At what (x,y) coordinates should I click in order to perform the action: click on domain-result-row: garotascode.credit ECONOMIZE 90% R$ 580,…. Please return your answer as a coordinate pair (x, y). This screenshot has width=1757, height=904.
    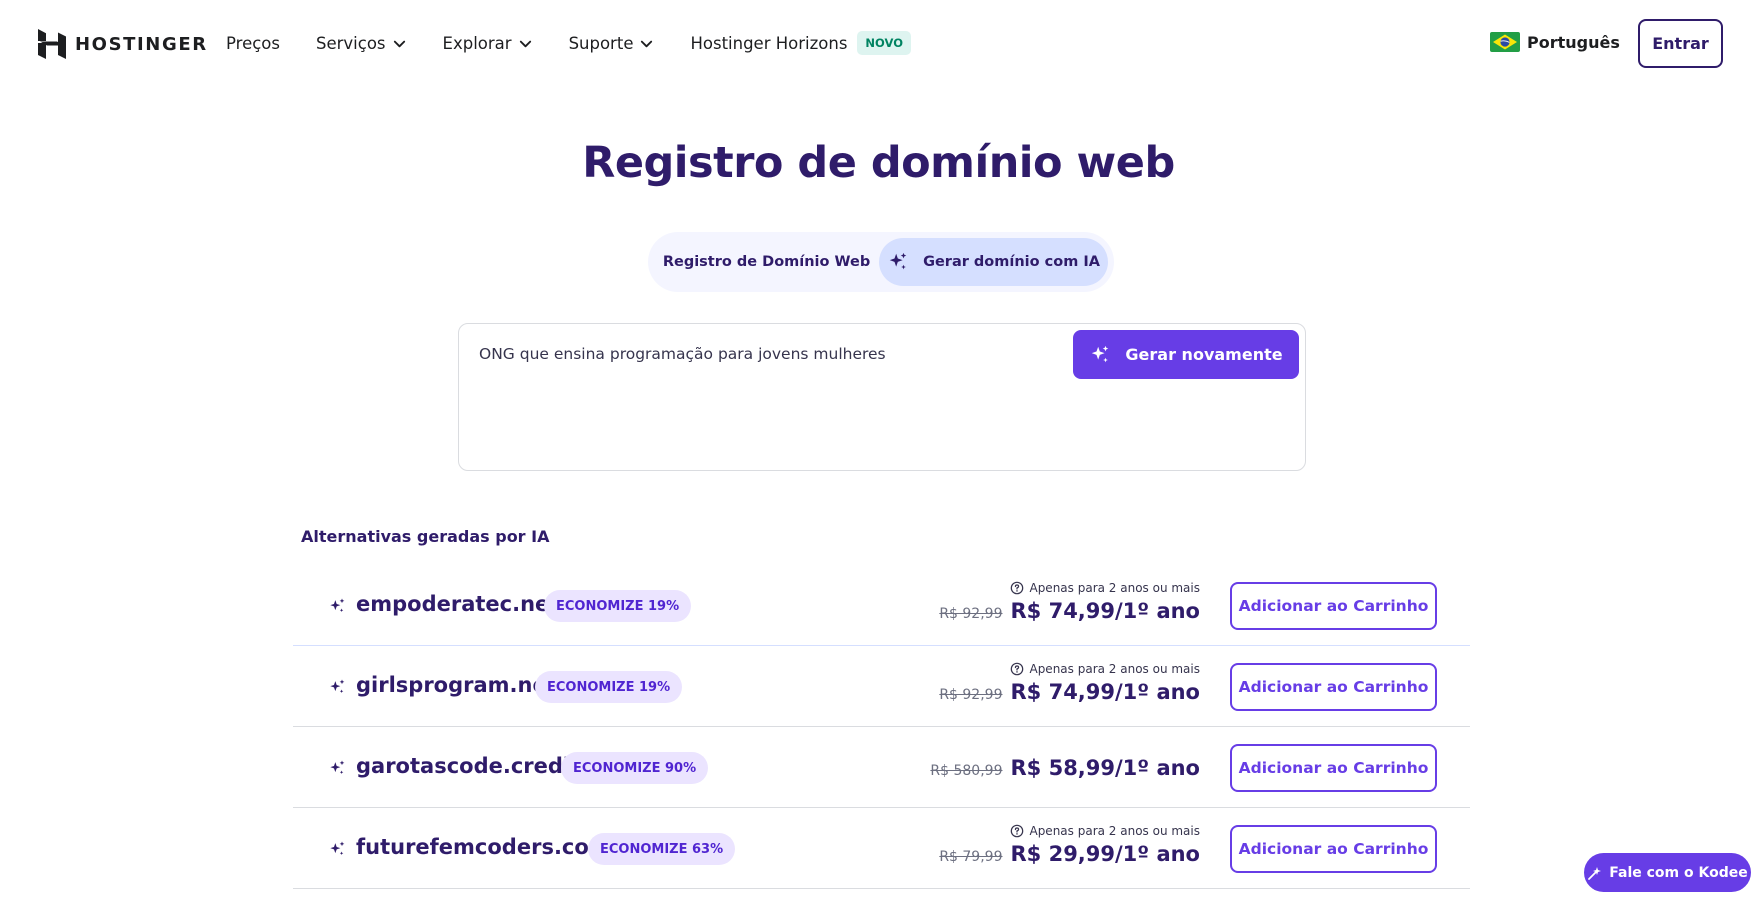
    Looking at the image, I should click on (881, 767).